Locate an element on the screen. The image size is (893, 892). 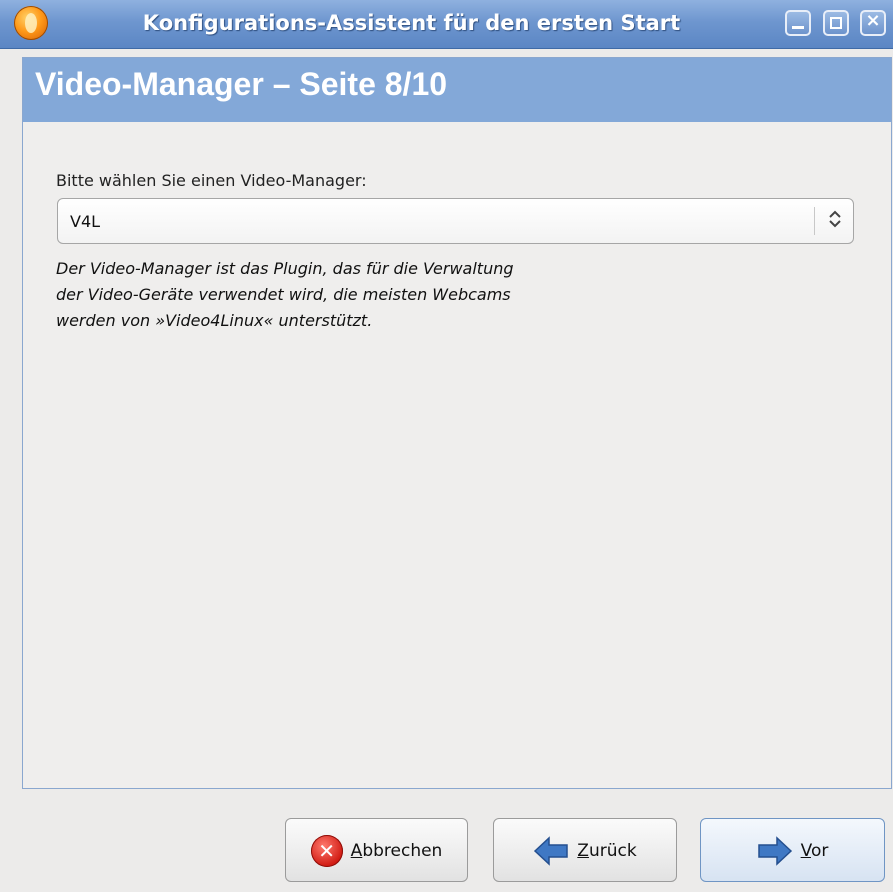
cancel-button: ✕ Abbrechen is located at coordinates (376, 850).